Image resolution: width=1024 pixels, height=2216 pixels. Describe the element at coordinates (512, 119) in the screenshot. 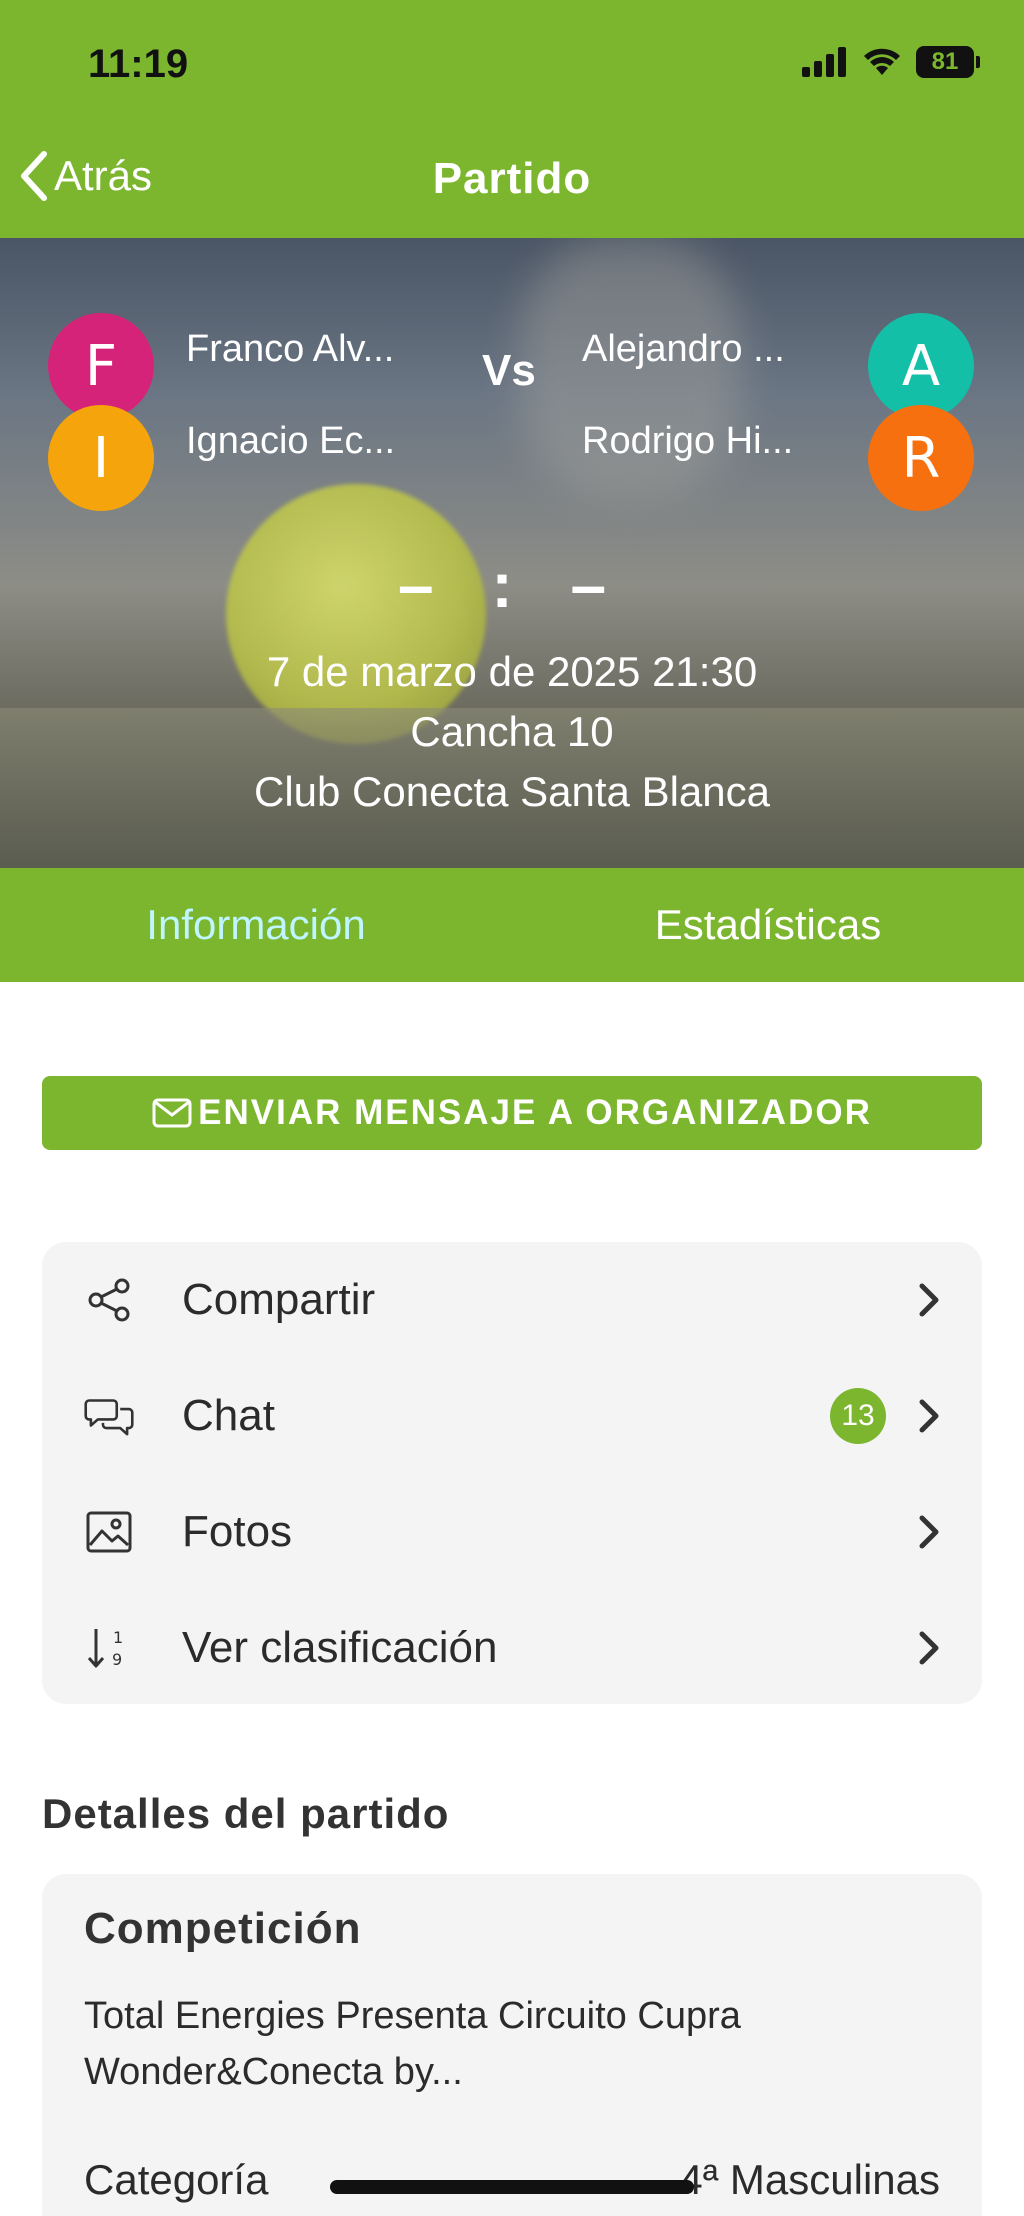

I see `app-header: 11:19 81 Atrás Partido` at that location.